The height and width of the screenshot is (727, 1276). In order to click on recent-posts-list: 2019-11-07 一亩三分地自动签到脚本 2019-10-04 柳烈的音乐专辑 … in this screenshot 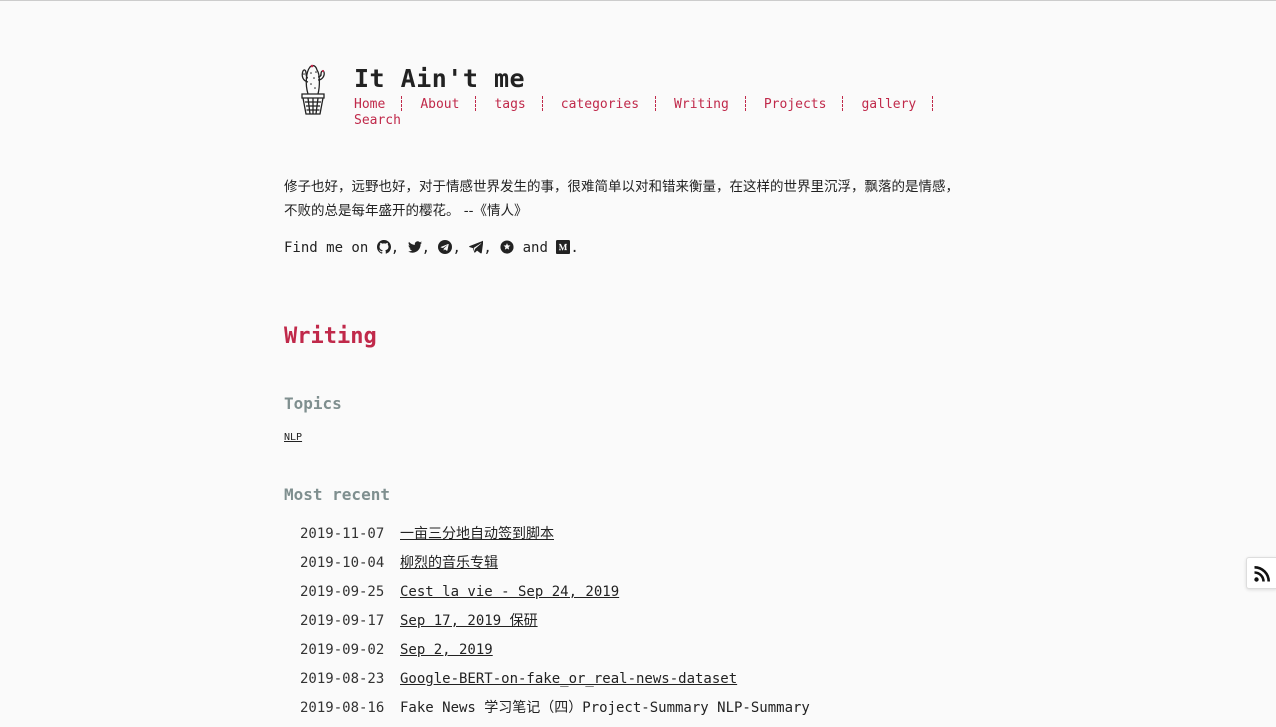, I will do `click(555, 625)`.